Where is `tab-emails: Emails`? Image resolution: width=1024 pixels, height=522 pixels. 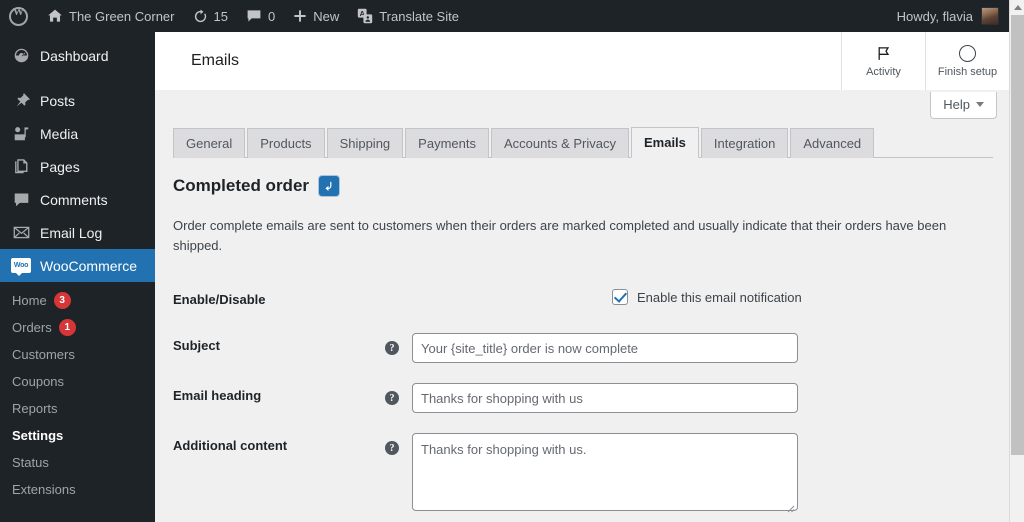
tab-emails: Emails is located at coordinates (664, 142).